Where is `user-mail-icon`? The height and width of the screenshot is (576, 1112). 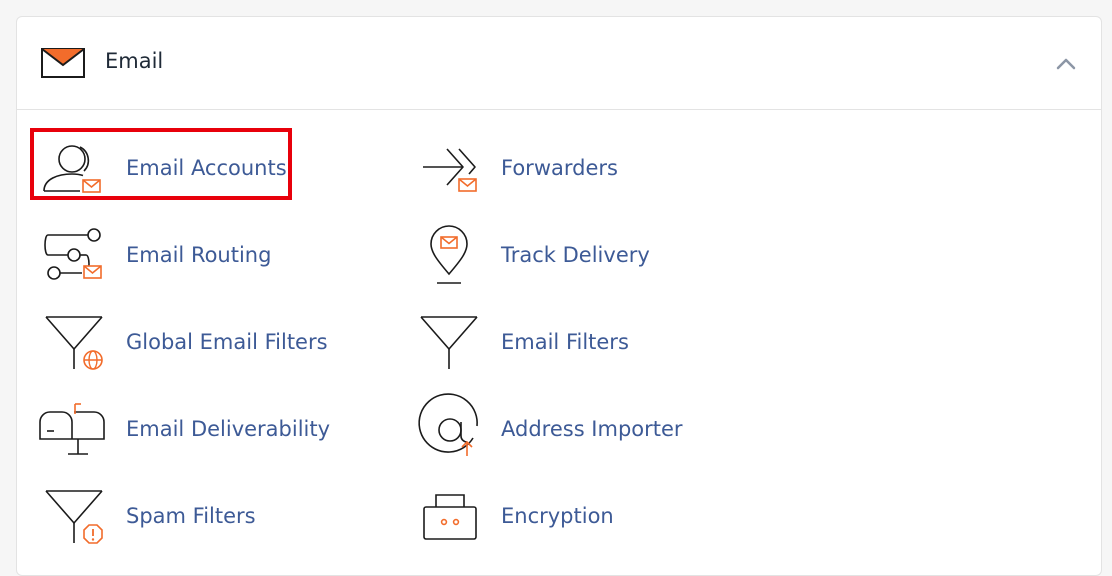
user-mail-icon is located at coordinates (72, 169).